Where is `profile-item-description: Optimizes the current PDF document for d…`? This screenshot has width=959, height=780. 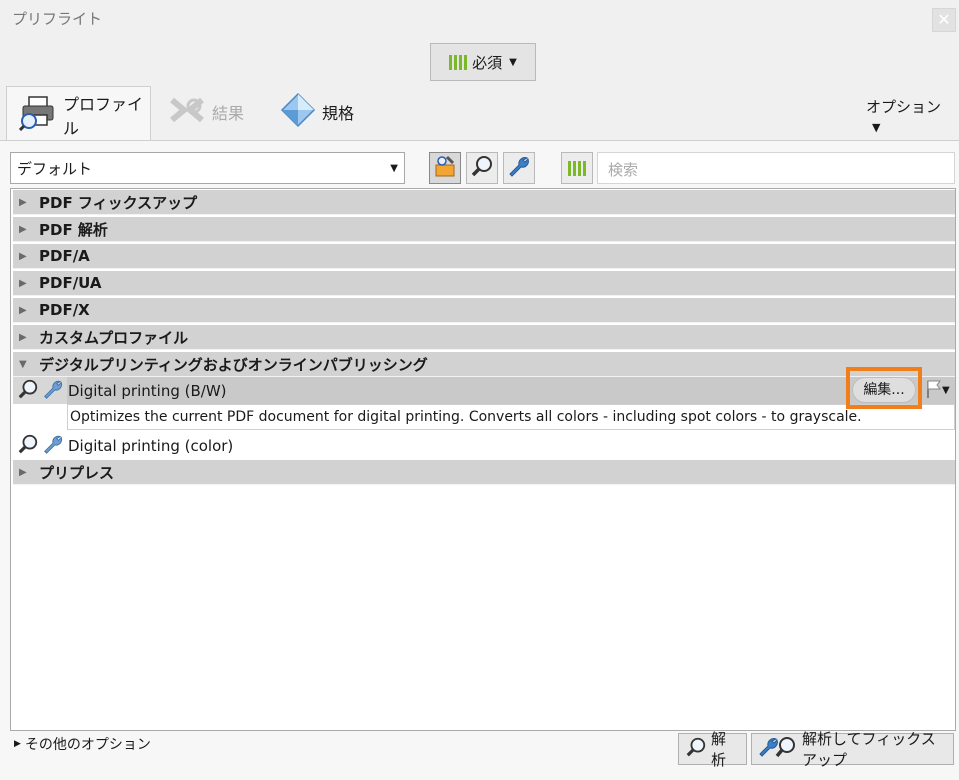 profile-item-description: Optimizes the current PDF document for d… is located at coordinates (511, 417).